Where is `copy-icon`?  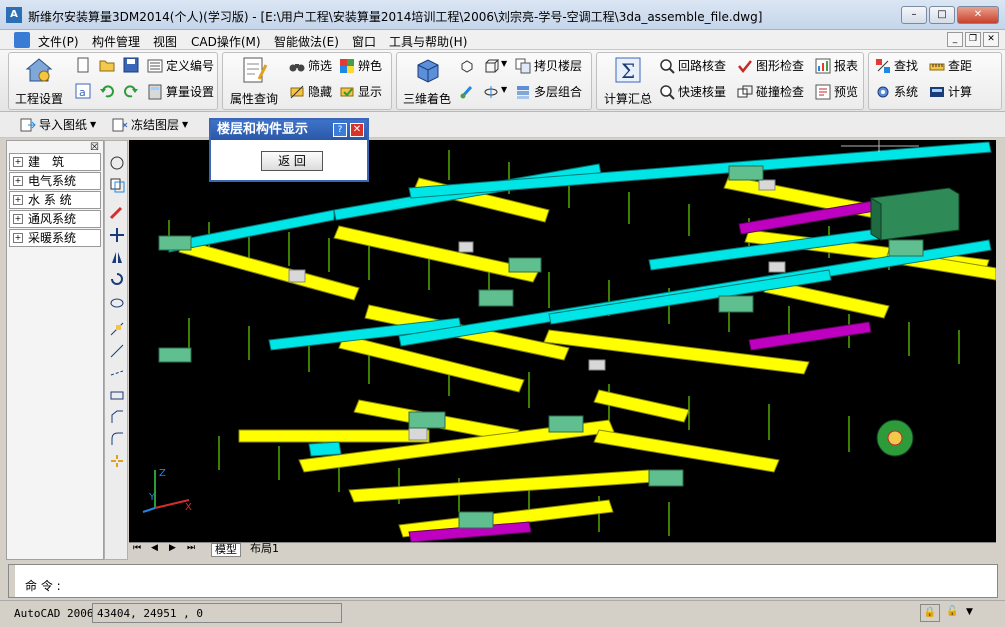 copy-icon is located at coordinates (117, 185).